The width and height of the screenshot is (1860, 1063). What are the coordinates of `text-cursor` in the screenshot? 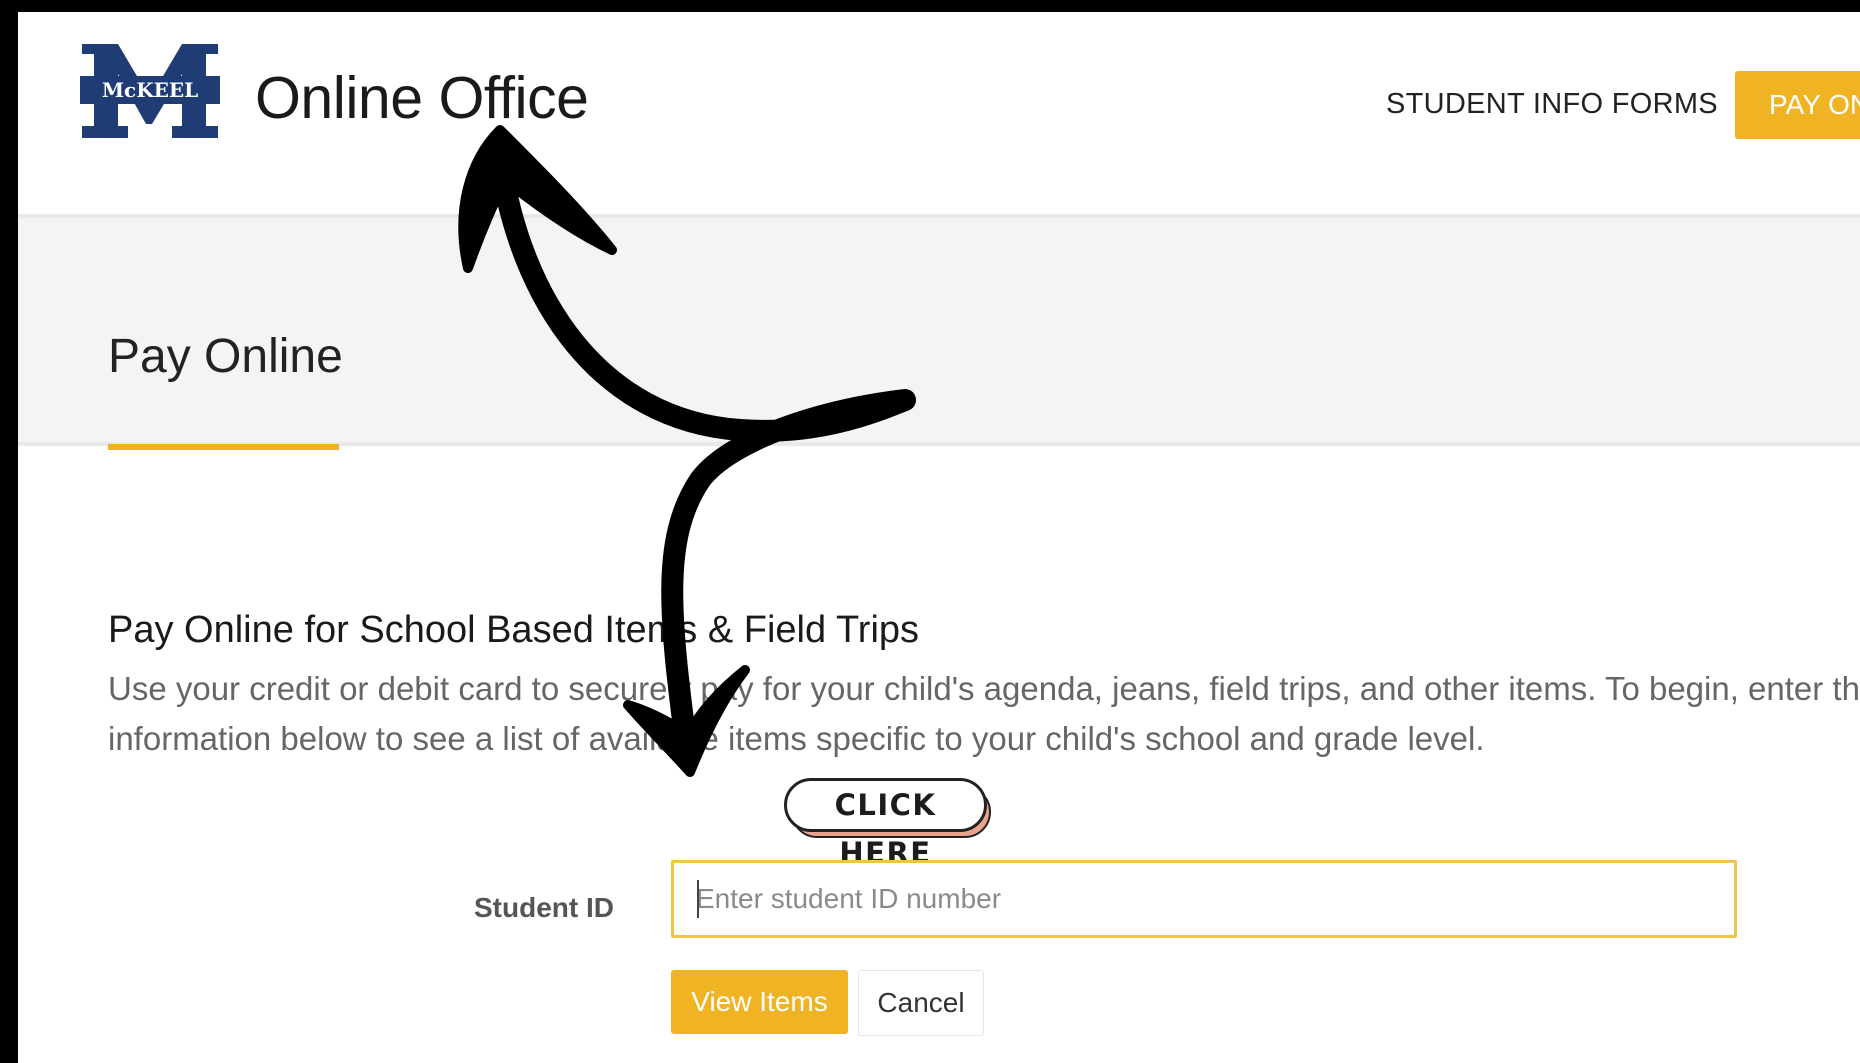 It's located at (698, 899).